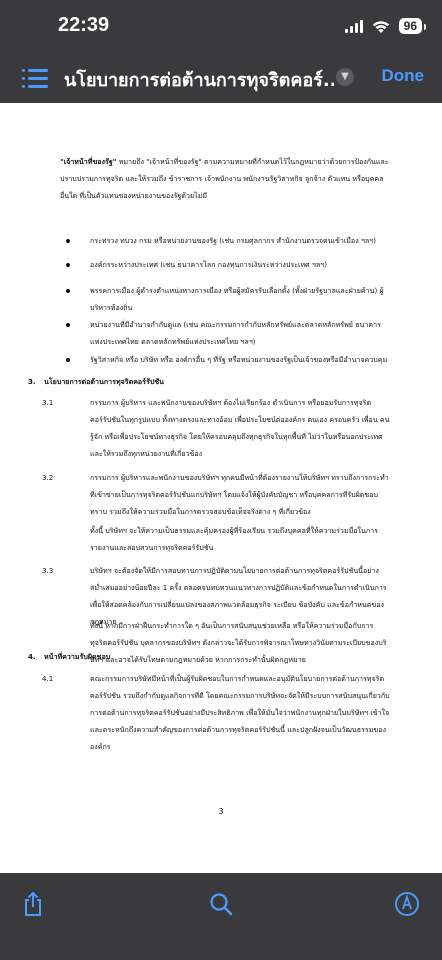 This screenshot has width=442, height=960. Describe the element at coordinates (104, 381) in the screenshot. I see `section-heading: นโยบายการต่อต้านการทุจริตคอร์รัปชัน` at that location.